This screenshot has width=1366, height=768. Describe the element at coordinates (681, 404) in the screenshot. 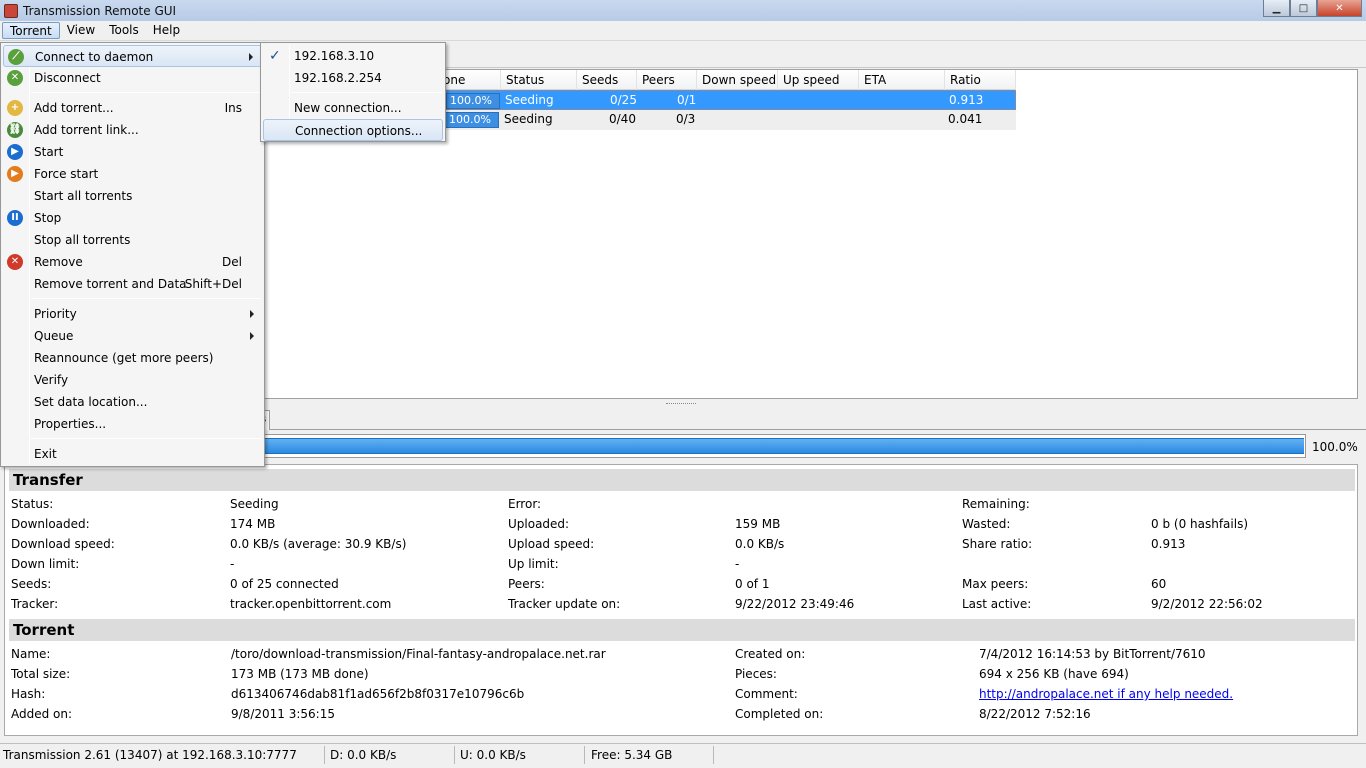

I see `splitter-grip` at that location.